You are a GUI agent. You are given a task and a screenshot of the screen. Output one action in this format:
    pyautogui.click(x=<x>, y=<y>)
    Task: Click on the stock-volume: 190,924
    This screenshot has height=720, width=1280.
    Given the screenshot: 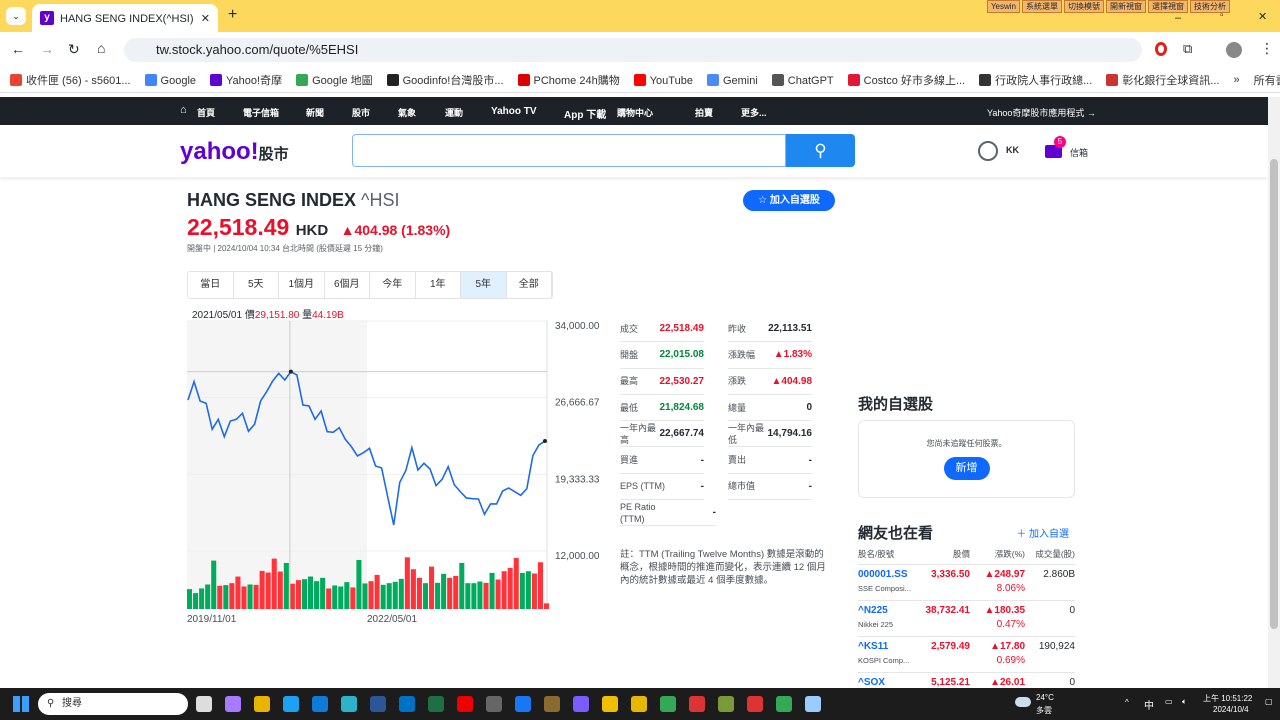 What is the action you would take?
    pyautogui.click(x=1056, y=646)
    